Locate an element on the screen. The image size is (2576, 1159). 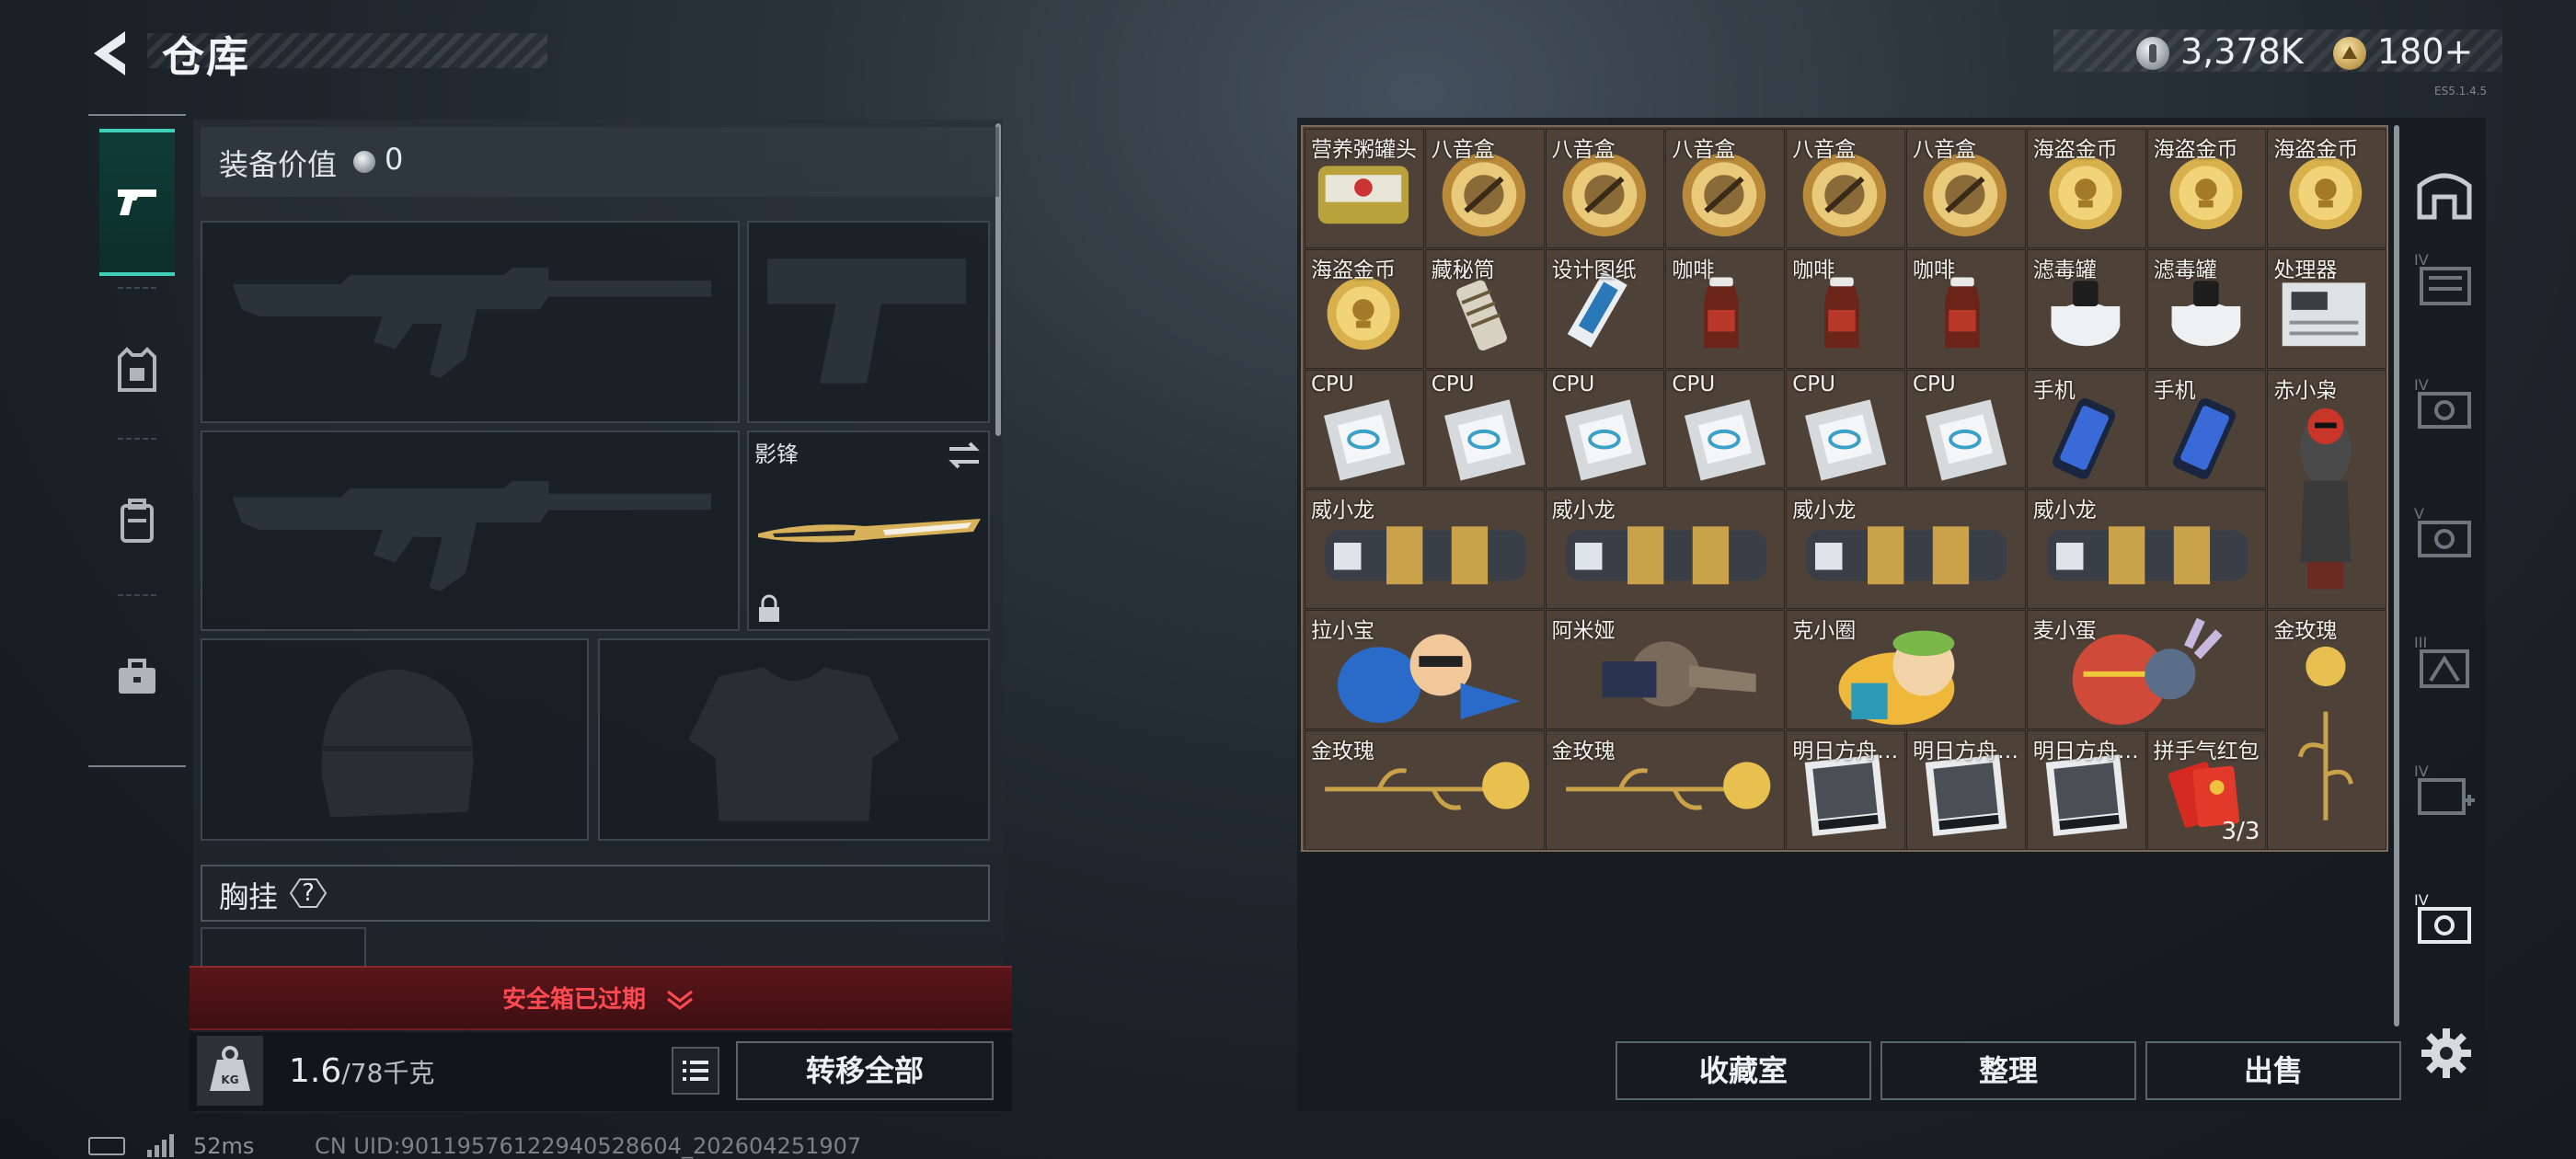
backpack-icon is located at coordinates (137, 521).